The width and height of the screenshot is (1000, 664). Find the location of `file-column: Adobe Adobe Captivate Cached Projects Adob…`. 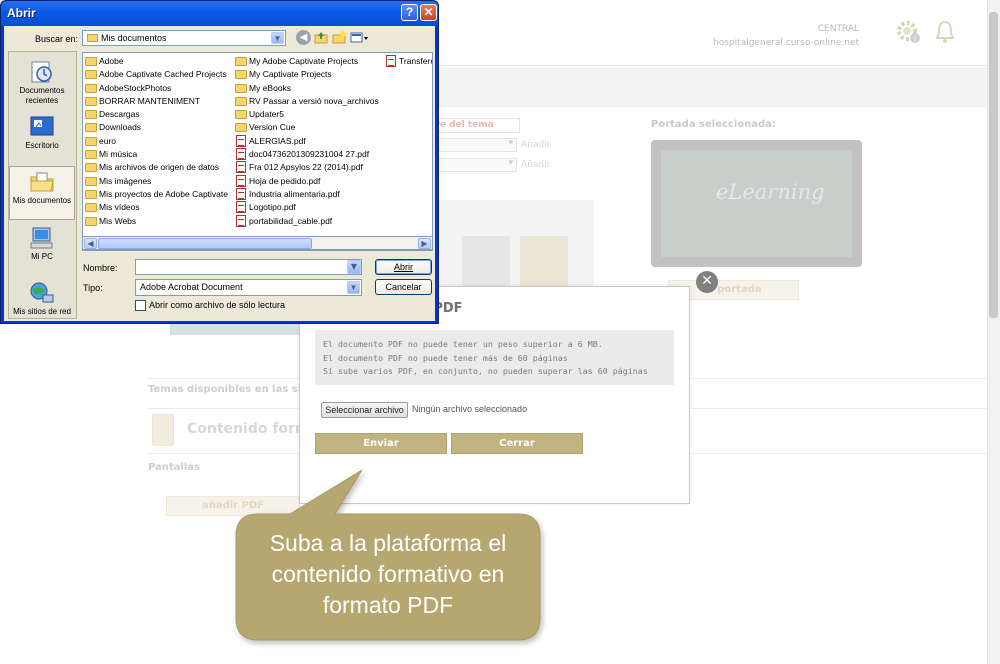

file-column: Adobe Adobe Captivate Cached Projects Adob… is located at coordinates (156, 141).